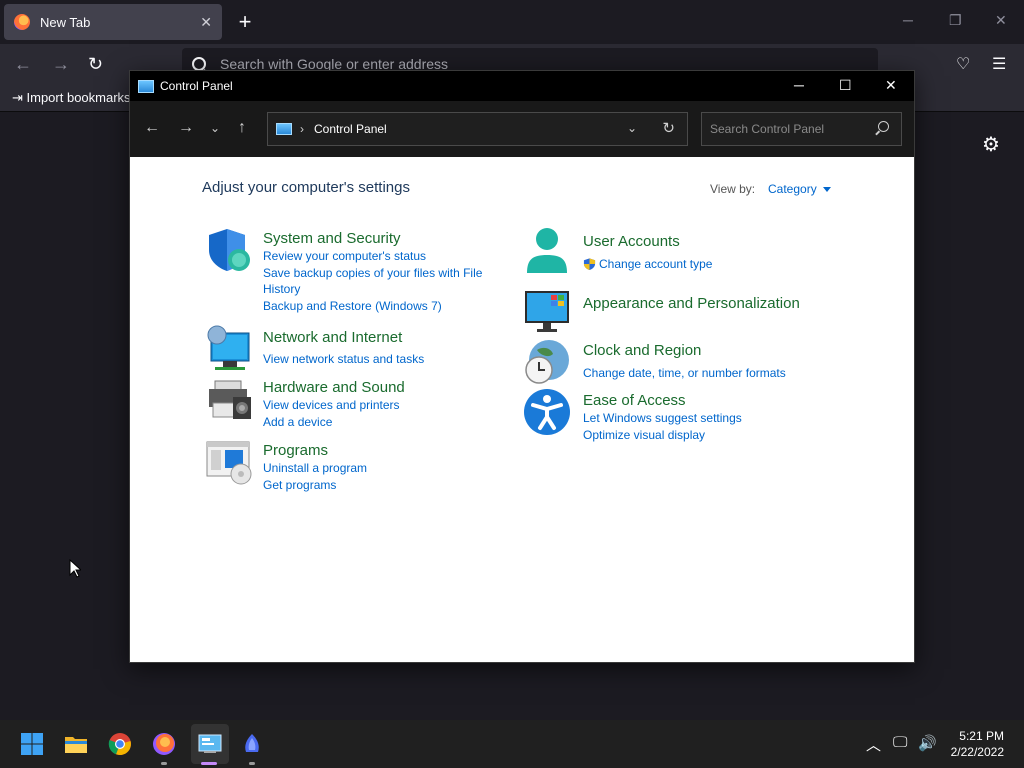 This screenshot has width=1024, height=768. Describe the element at coordinates (589, 264) in the screenshot. I see `uac-shield-icon` at that location.